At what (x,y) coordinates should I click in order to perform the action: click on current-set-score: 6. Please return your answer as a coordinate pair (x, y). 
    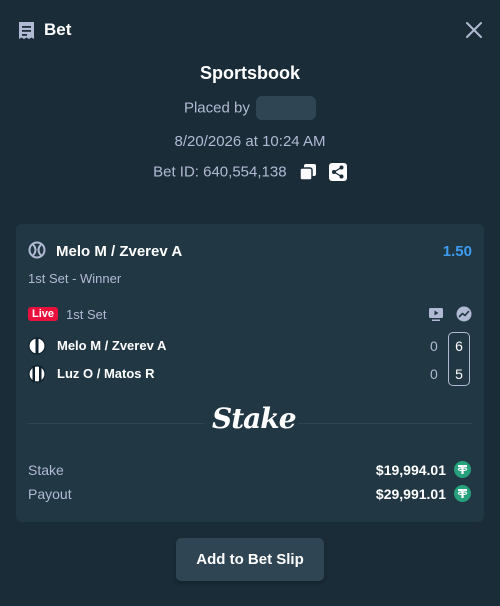
    Looking at the image, I should click on (459, 346).